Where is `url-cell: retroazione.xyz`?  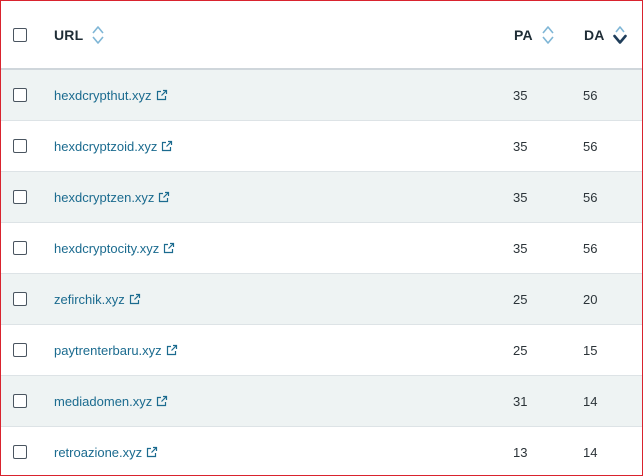 url-cell: retroazione.xyz is located at coordinates (106, 451).